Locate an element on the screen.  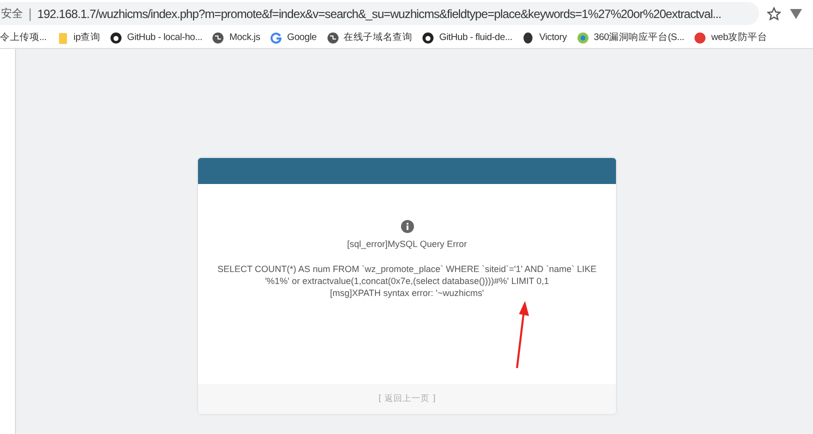
bookmark-link: Mock.js is located at coordinates (244, 37).